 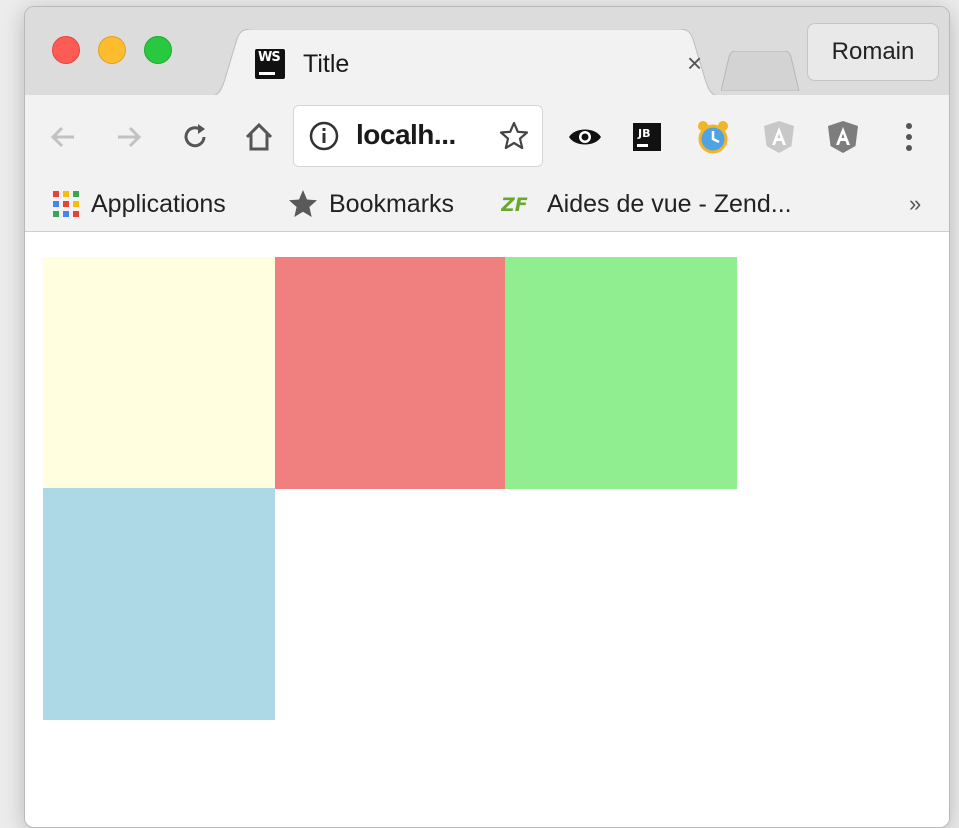 I want to click on tab-title: Title, so click(x=326, y=64).